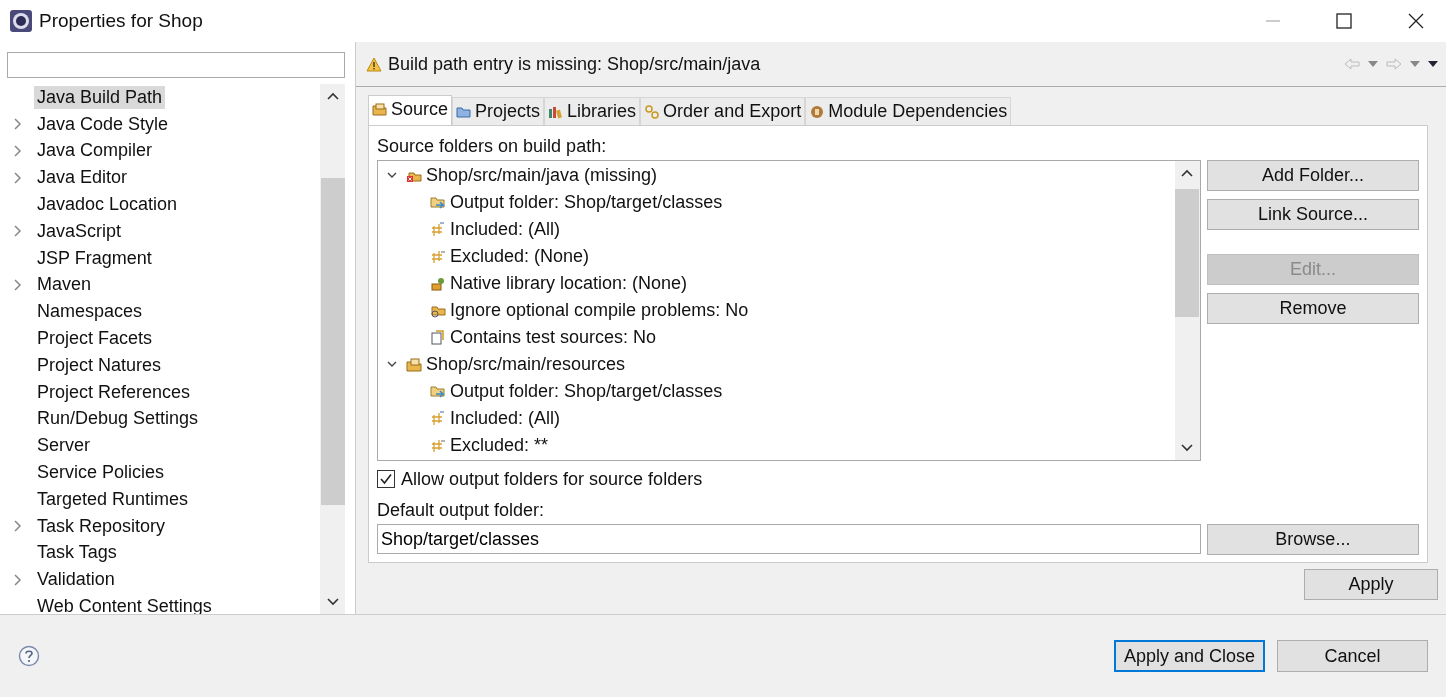 The height and width of the screenshot is (697, 1446). I want to click on error-message: Build path entry is missing: Shop/src/main/java, so click(574, 64).